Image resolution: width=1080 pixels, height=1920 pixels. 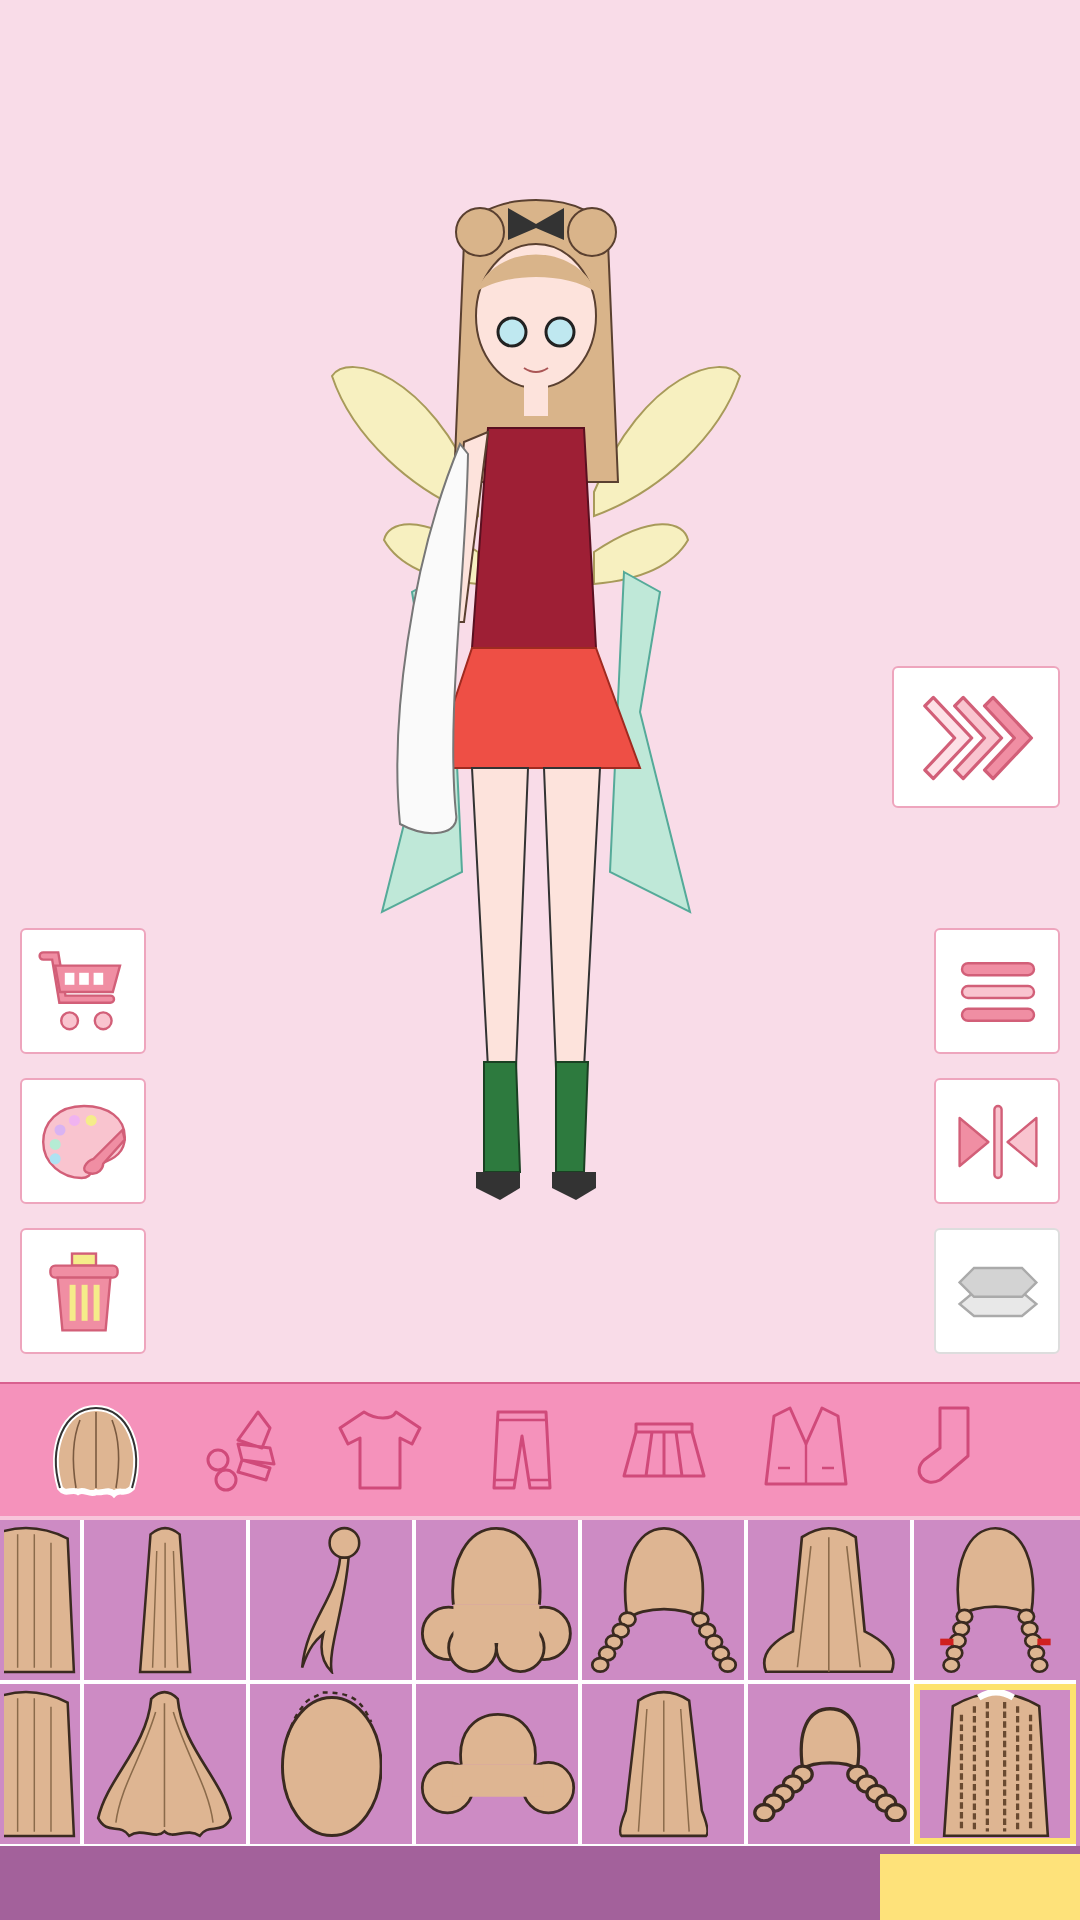 What do you see at coordinates (83, 1141) in the screenshot?
I see `color-button` at bounding box center [83, 1141].